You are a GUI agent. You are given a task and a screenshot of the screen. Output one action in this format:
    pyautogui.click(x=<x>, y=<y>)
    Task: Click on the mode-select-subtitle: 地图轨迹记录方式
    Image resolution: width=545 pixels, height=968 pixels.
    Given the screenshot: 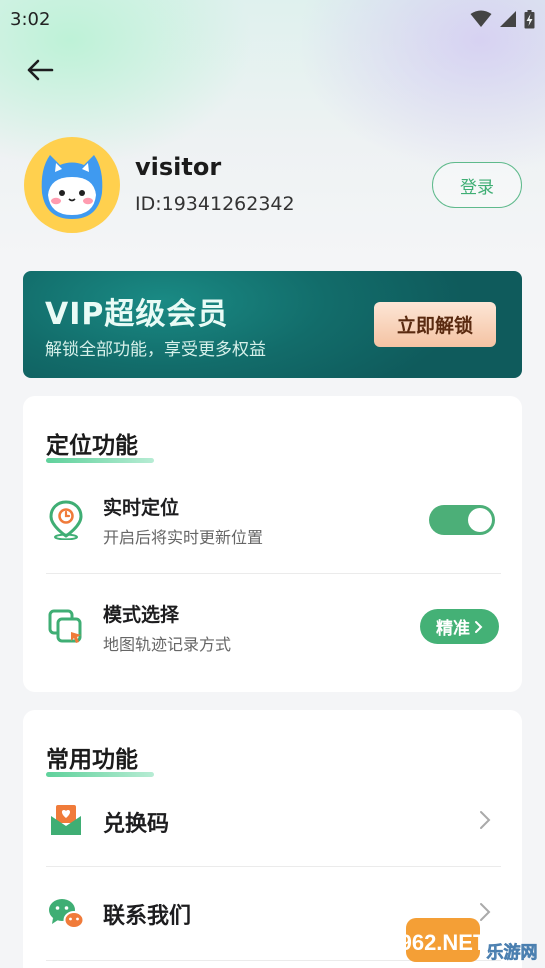 What is the action you would take?
    pyautogui.click(x=167, y=644)
    